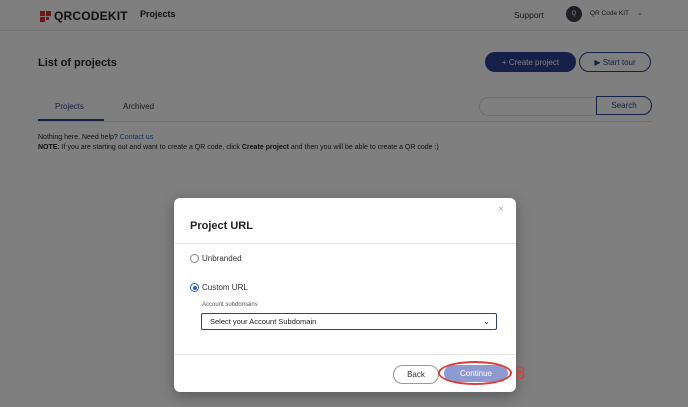 This screenshot has height=407, width=688. Describe the element at coordinates (520, 374) in the screenshot. I see `step-number: 8` at that location.